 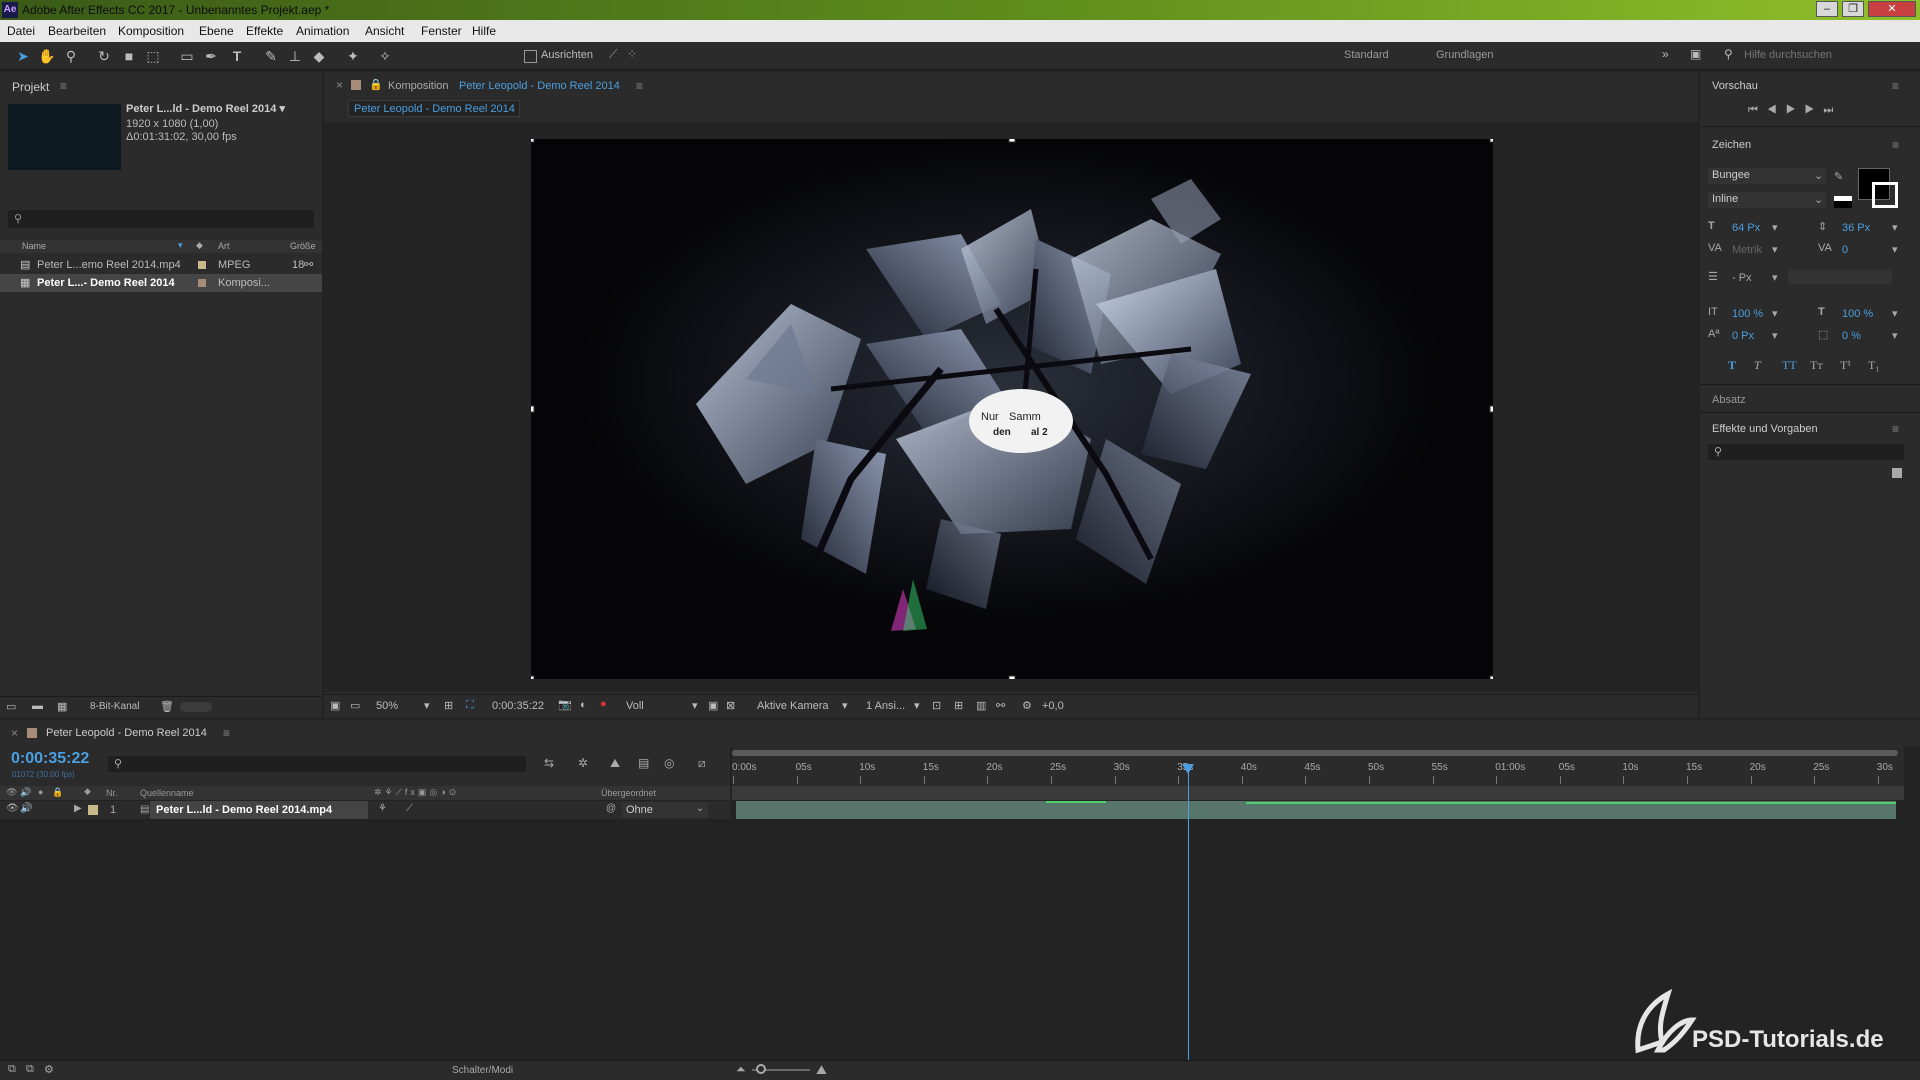 I want to click on comp-timecode: 0:00:35:22, so click(x=518, y=706).